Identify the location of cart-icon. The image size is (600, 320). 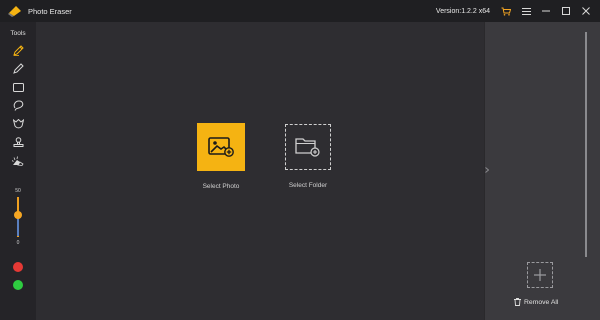
(506, 11).